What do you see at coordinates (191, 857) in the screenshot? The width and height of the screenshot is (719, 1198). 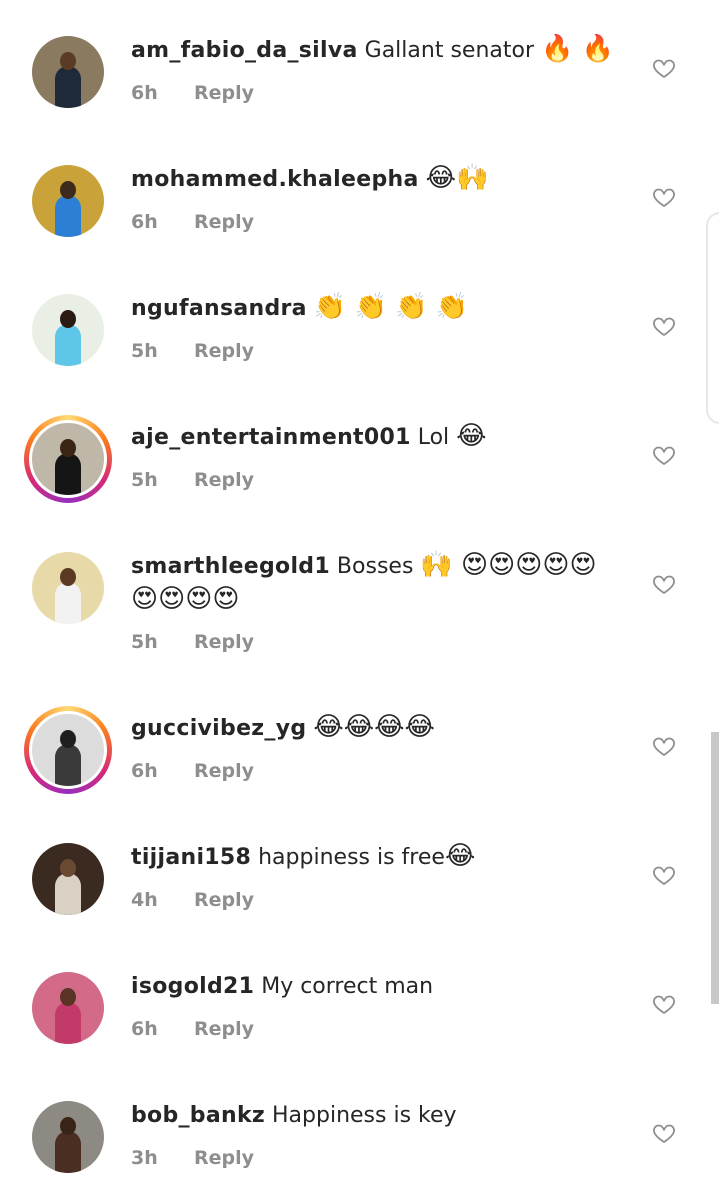 I see `comment-username: tijjani158` at bounding box center [191, 857].